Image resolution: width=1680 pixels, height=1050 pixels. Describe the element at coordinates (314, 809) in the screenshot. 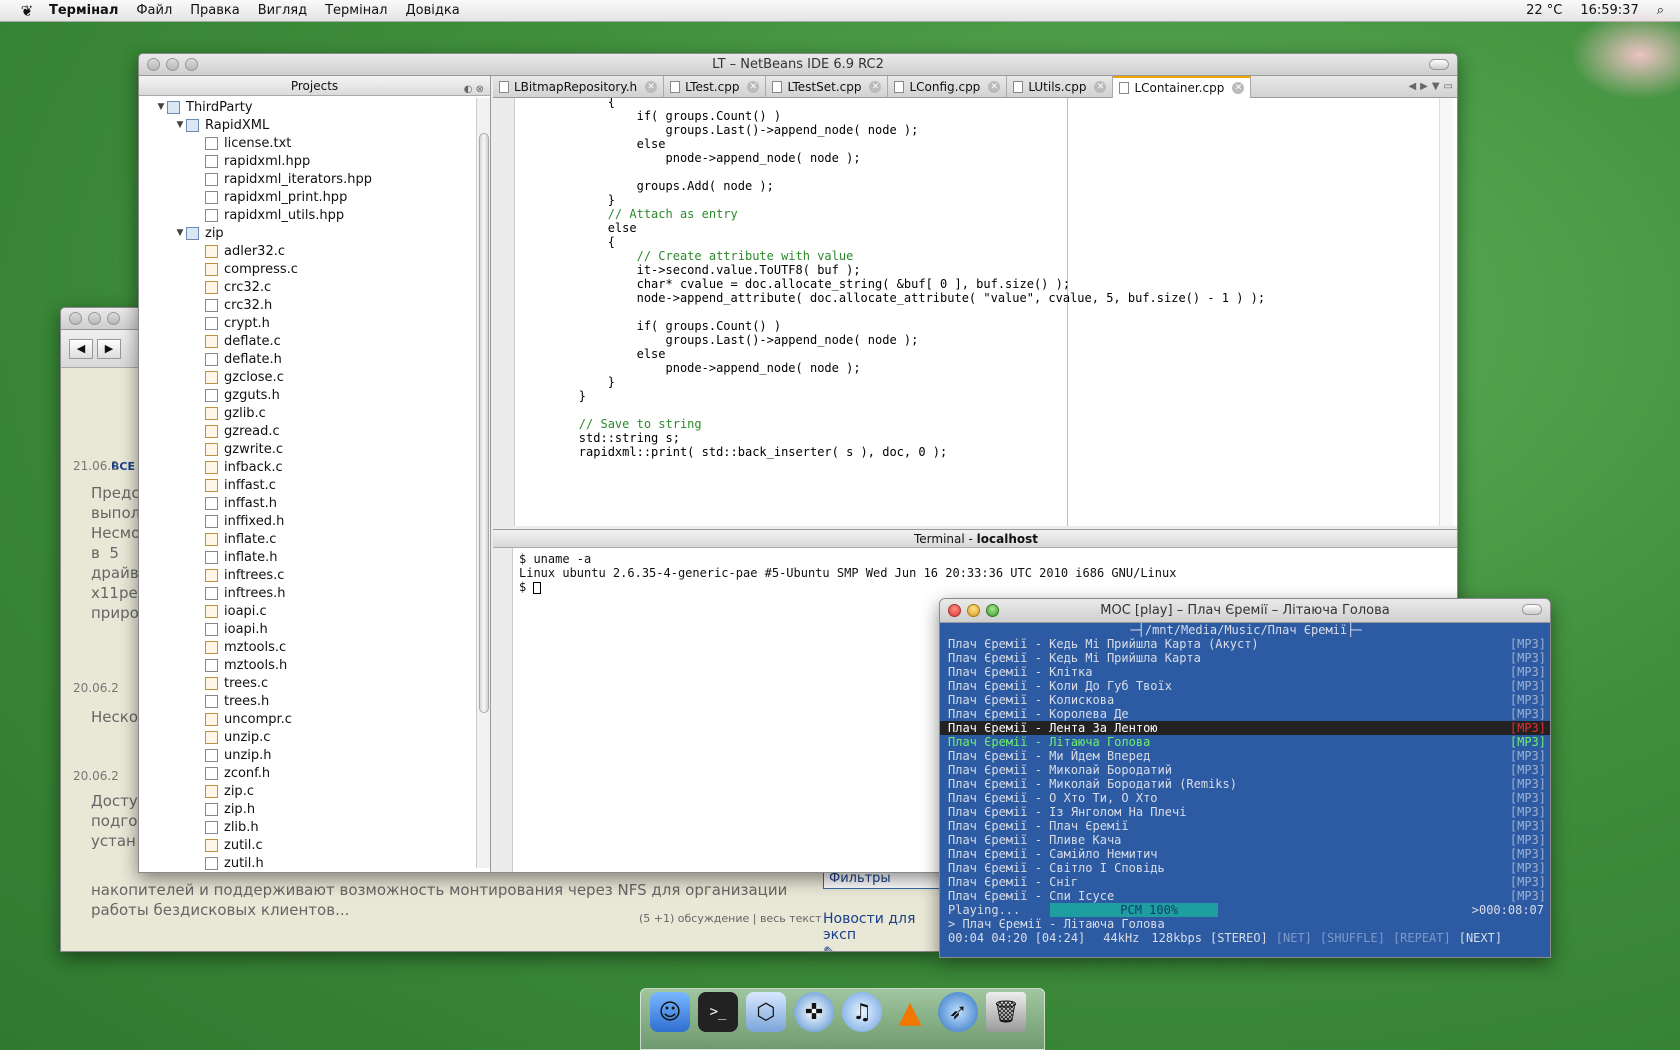

I see `tree-item: zip.h` at that location.